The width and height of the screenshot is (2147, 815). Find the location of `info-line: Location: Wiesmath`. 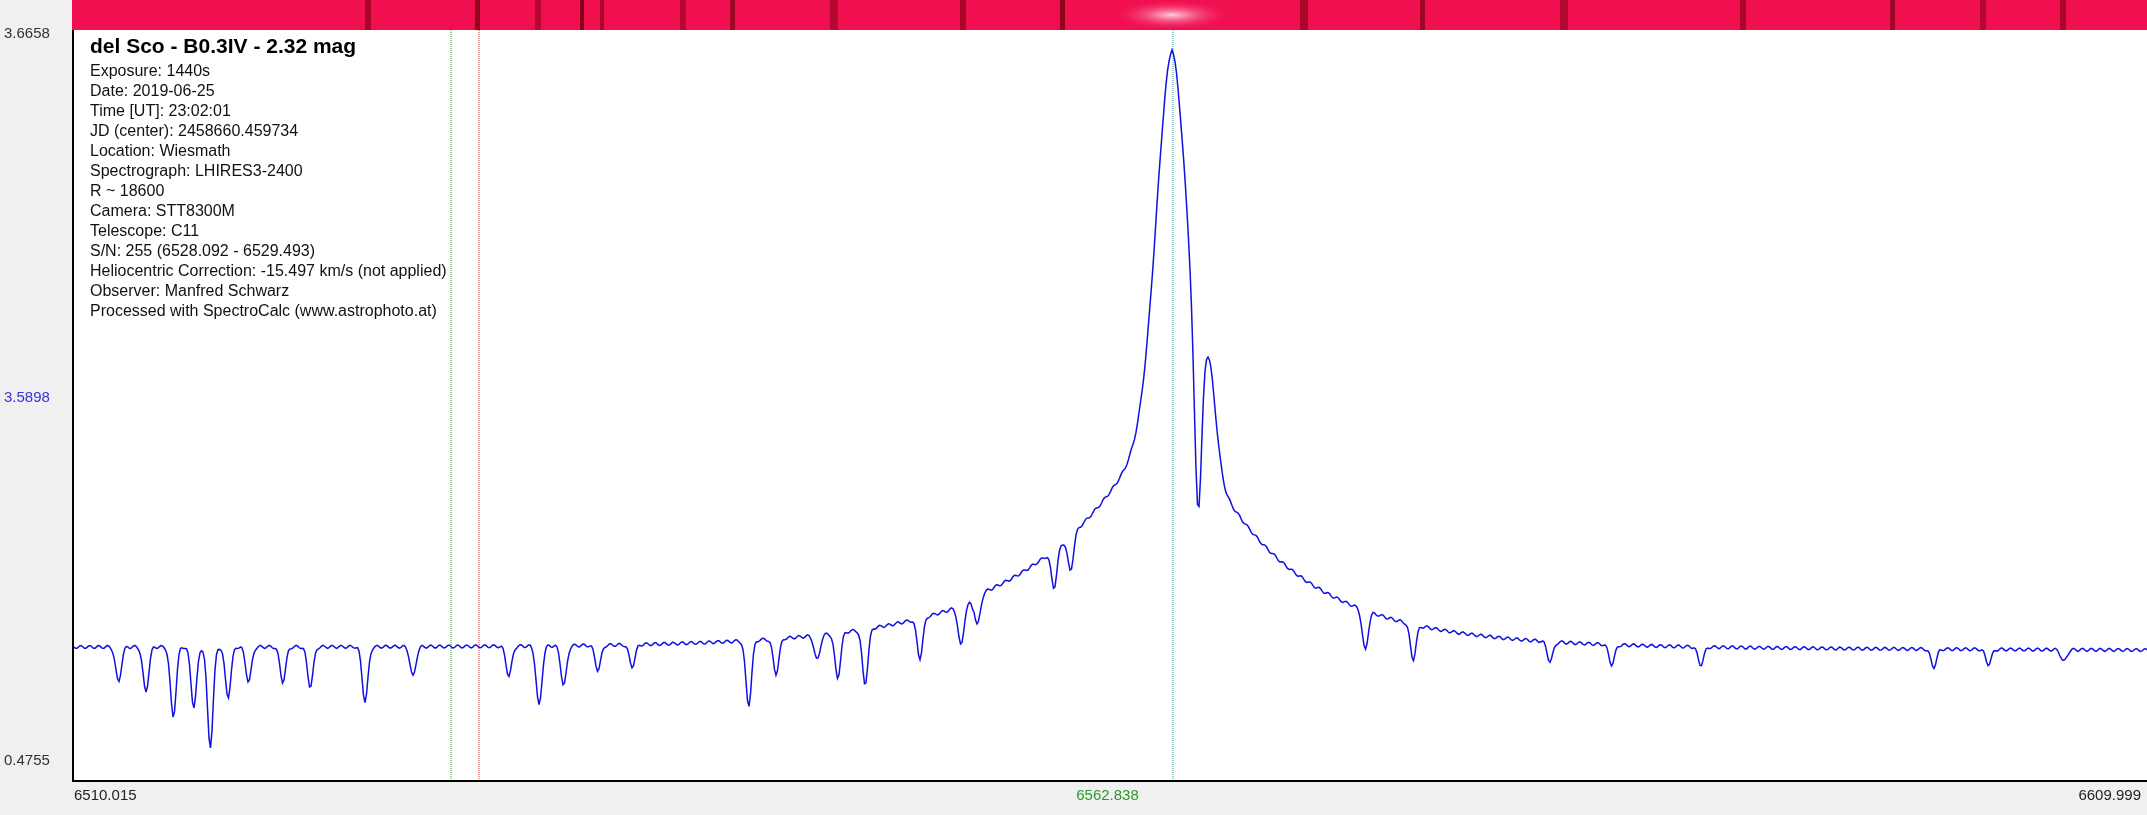

info-line: Location: Wiesmath is located at coordinates (161, 151).